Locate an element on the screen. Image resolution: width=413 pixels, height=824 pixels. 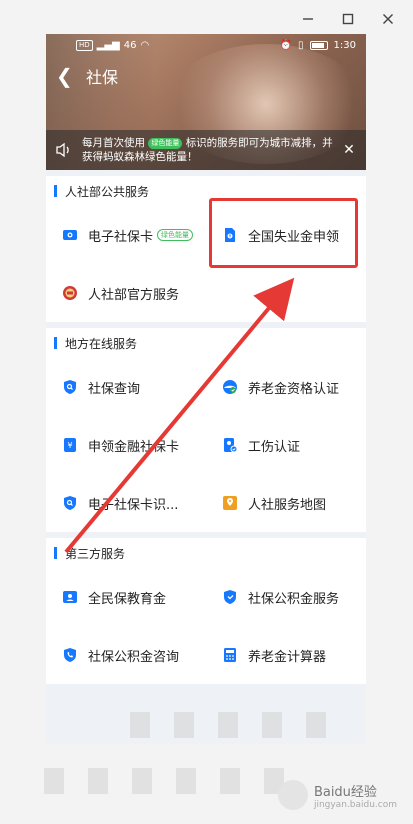
document-icon: ¥ is located at coordinates (230, 235).